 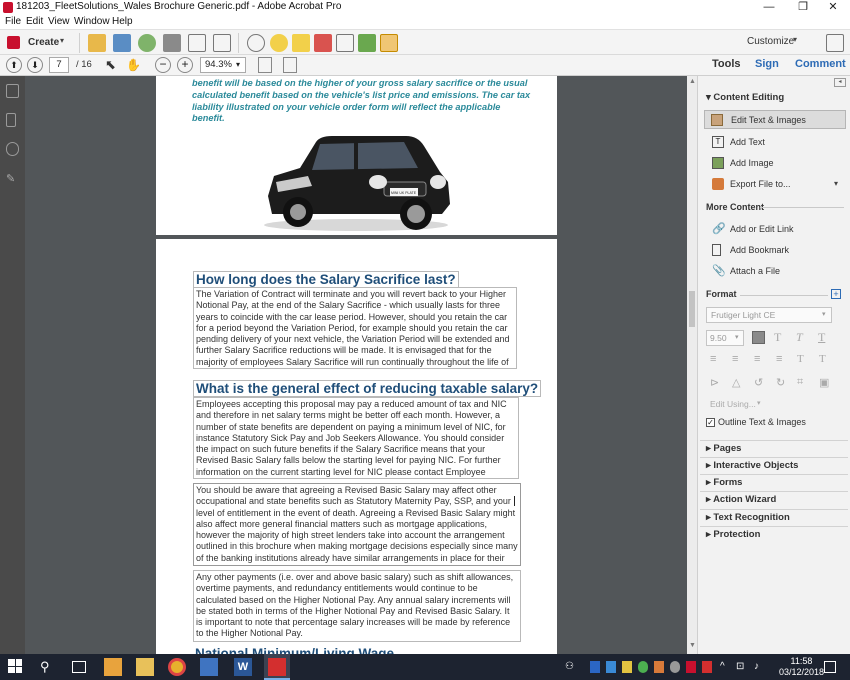 What do you see at coordinates (779, 359) in the screenshot?
I see `justify-icon: ≡` at bounding box center [779, 359].